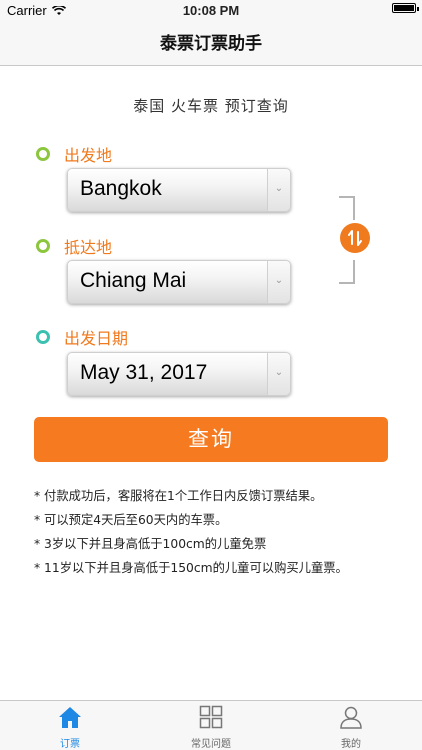 The height and width of the screenshot is (750, 422). I want to click on status-bar: Carrier 10:08 PM, so click(211, 11).